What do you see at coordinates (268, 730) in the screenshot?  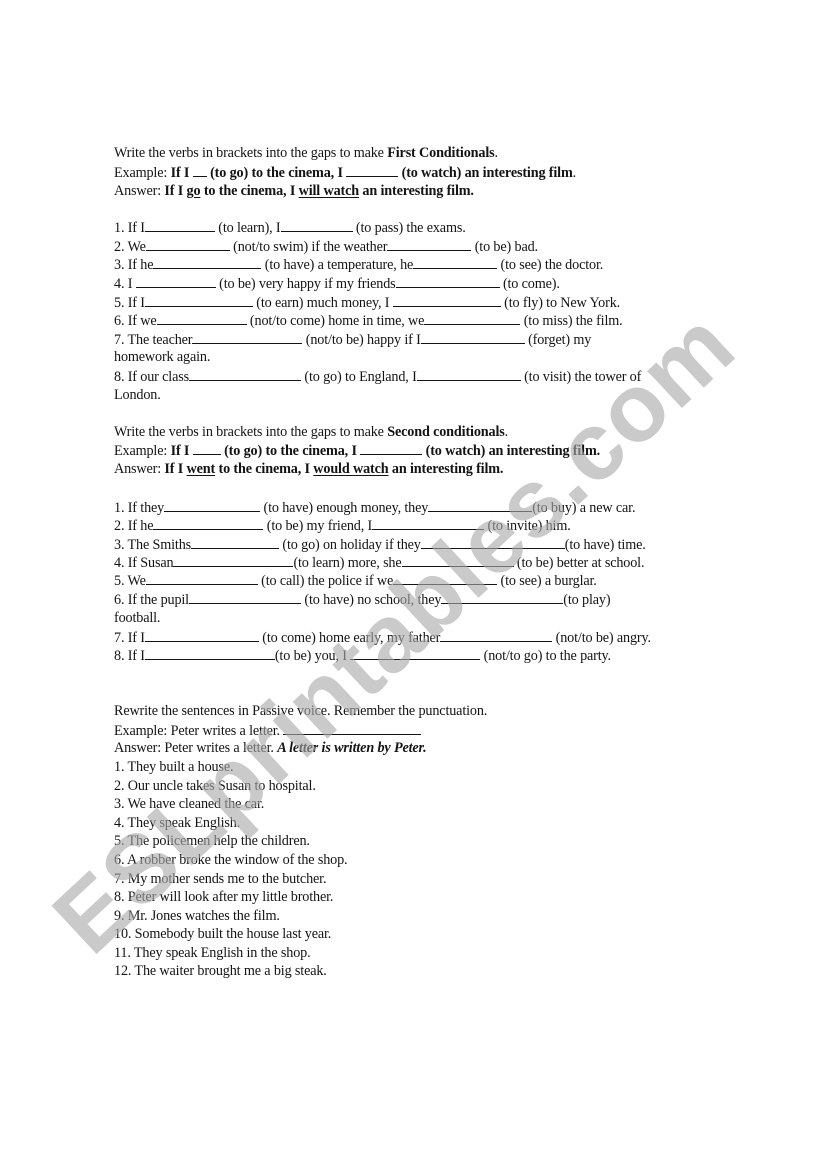 I see `section3-example: Example: Peter writes a letter.` at bounding box center [268, 730].